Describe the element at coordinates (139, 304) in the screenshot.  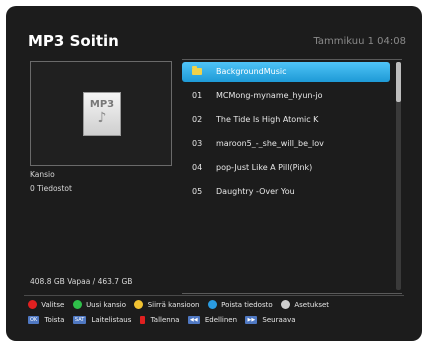
I see `yellow-button-icon` at that location.